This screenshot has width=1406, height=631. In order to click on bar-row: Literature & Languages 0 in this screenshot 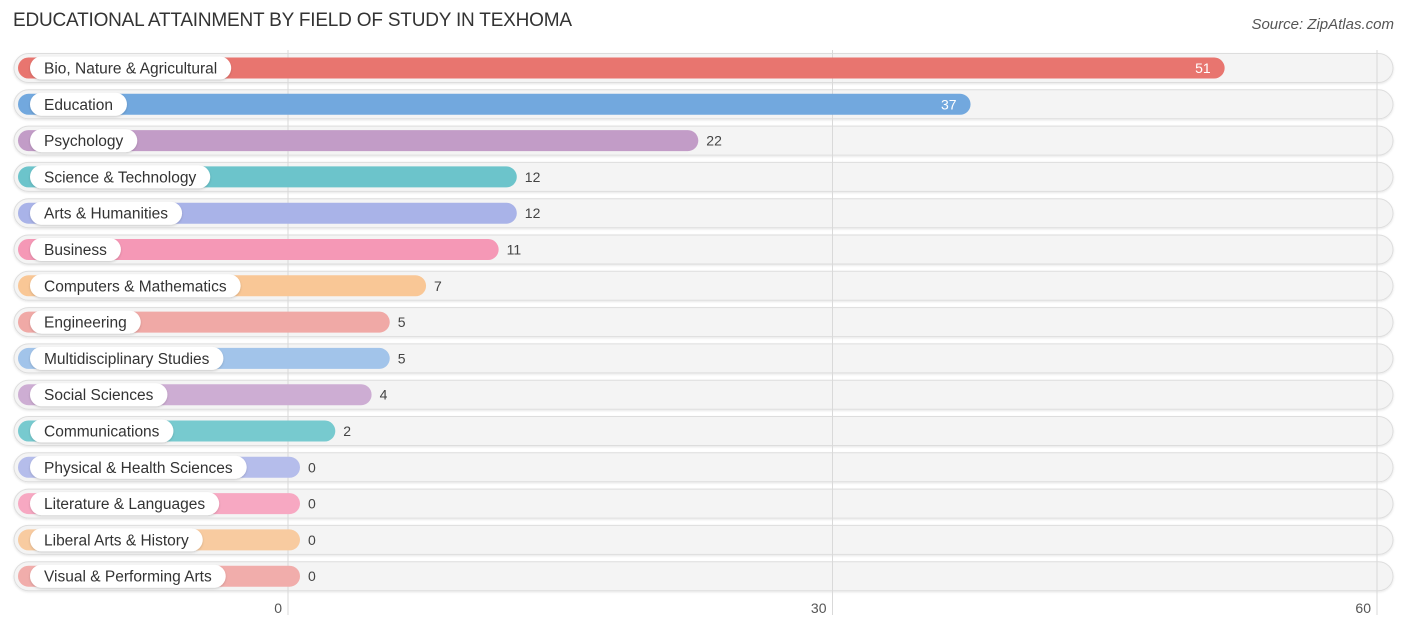, I will do `click(167, 504)`.